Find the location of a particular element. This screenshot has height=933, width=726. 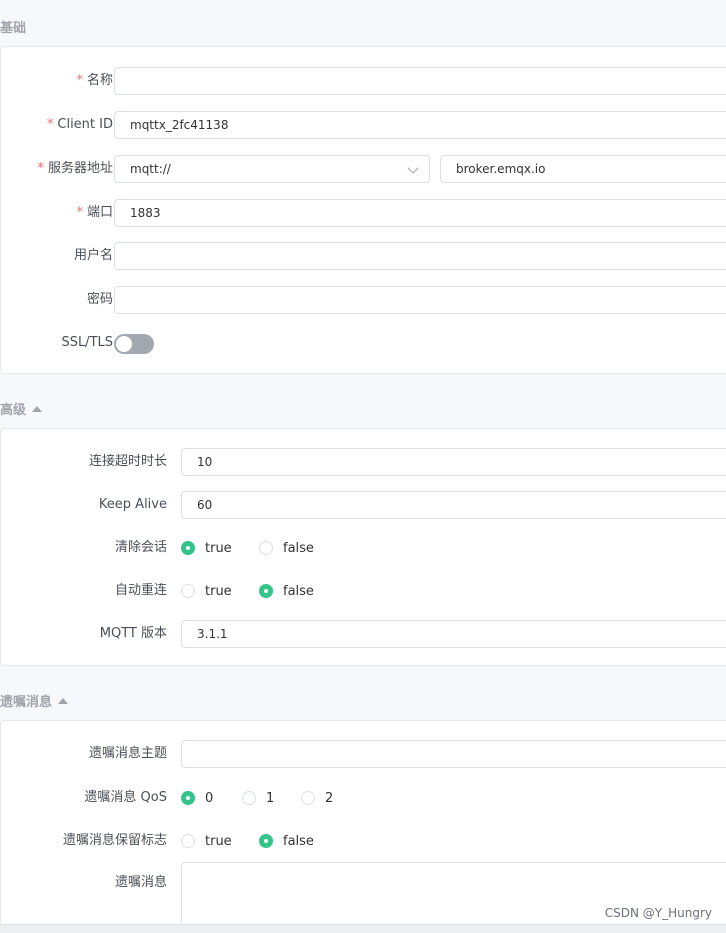

name-row: * 名称 is located at coordinates (363, 81).